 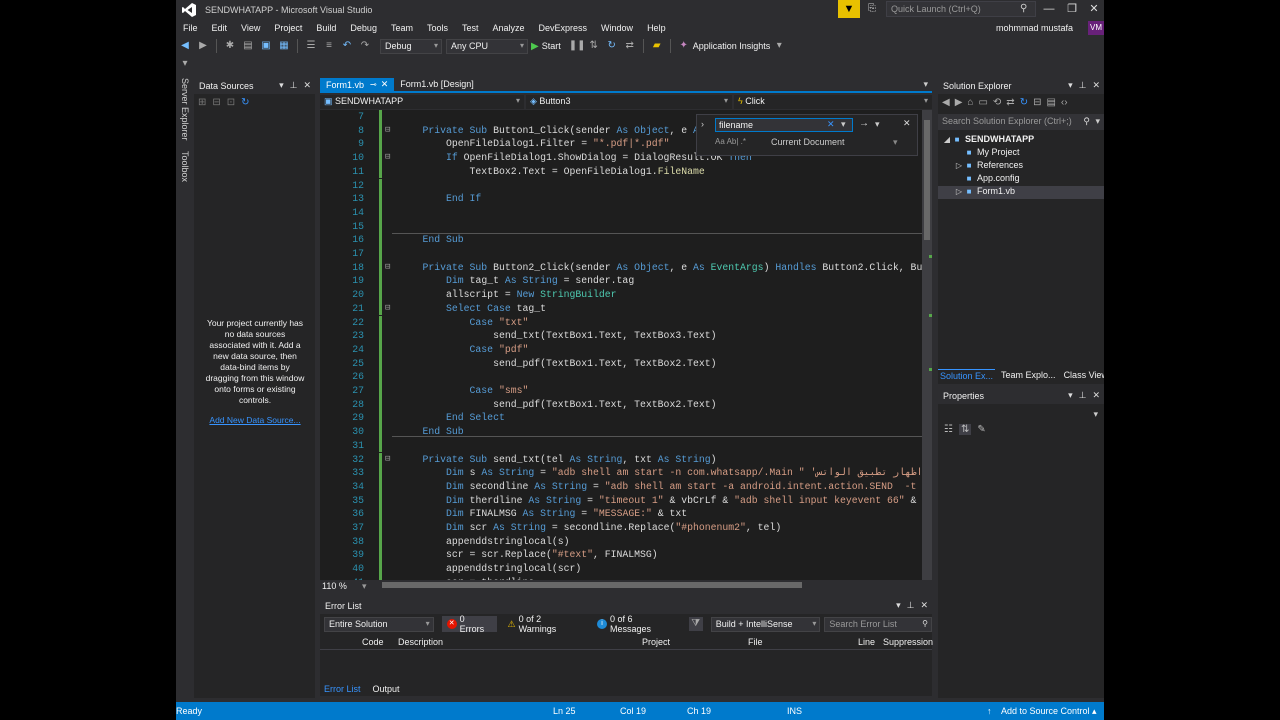 What do you see at coordinates (1021, 153) in the screenshot?
I see `tree-item: ■ My Project` at bounding box center [1021, 153].